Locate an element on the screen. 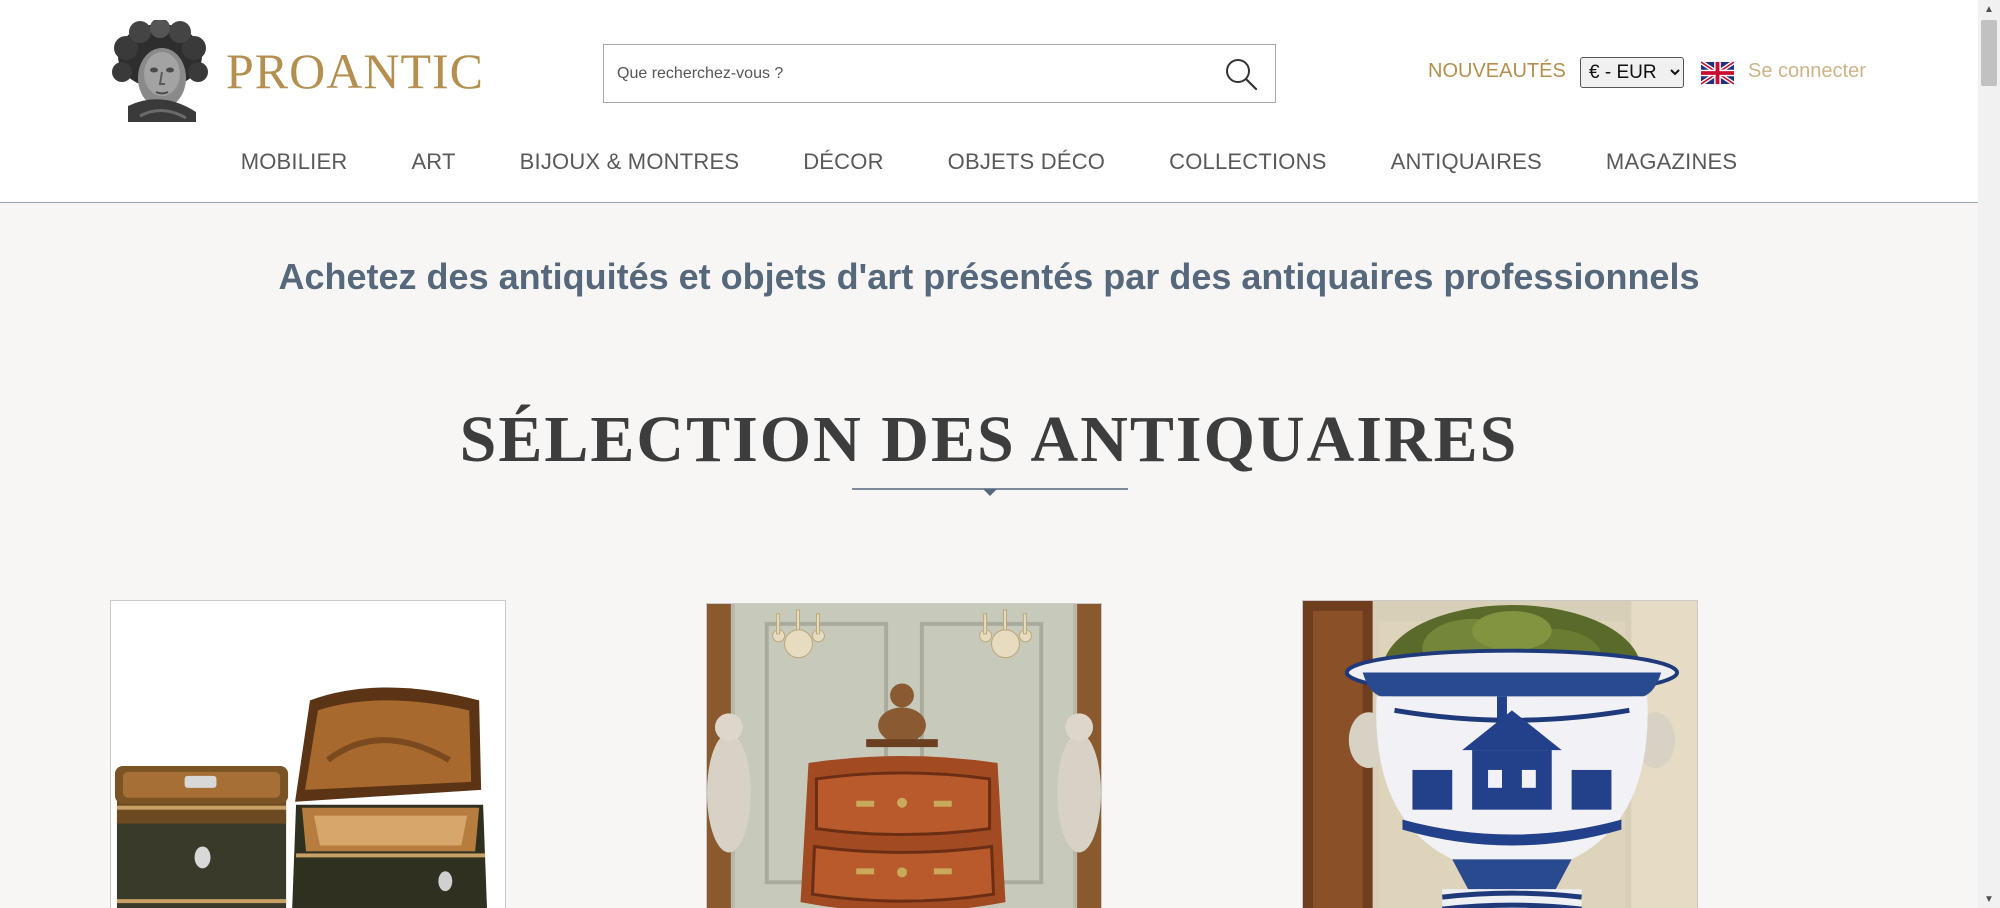  nav-item-objets-deco: OBJETS DÉCO is located at coordinates (1026, 162).